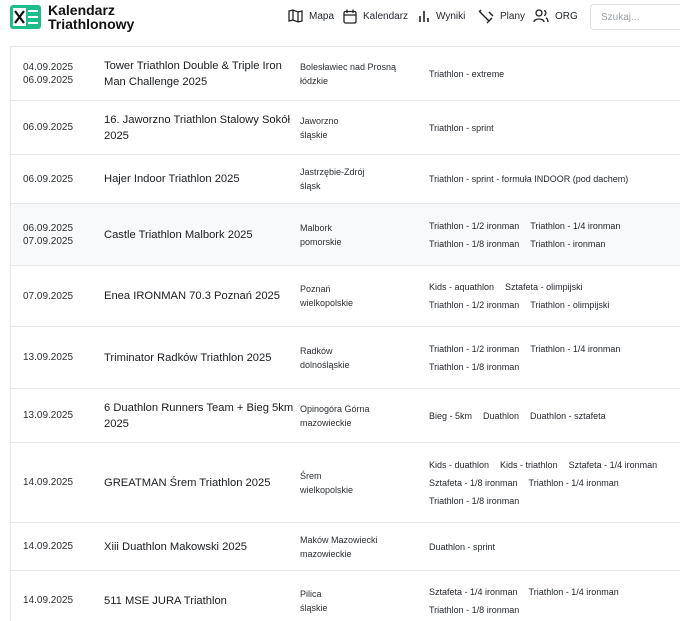  What do you see at coordinates (321, 241) in the screenshot?
I see `event-region: pomorskie` at bounding box center [321, 241].